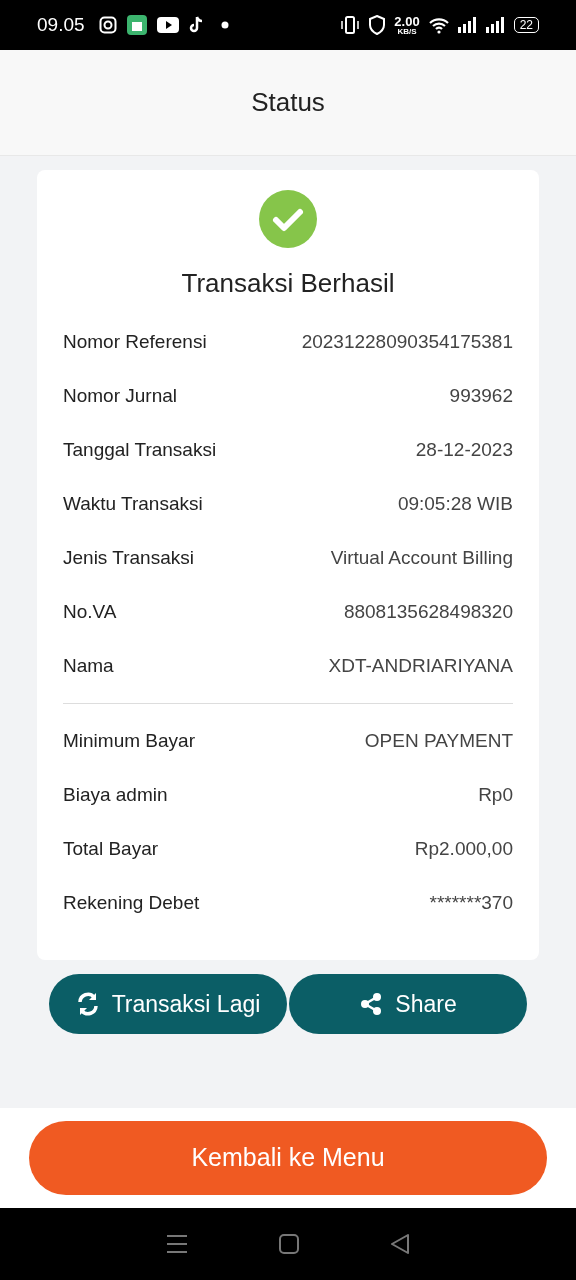  What do you see at coordinates (224, 25) in the screenshot?
I see `dot-icon` at bounding box center [224, 25].